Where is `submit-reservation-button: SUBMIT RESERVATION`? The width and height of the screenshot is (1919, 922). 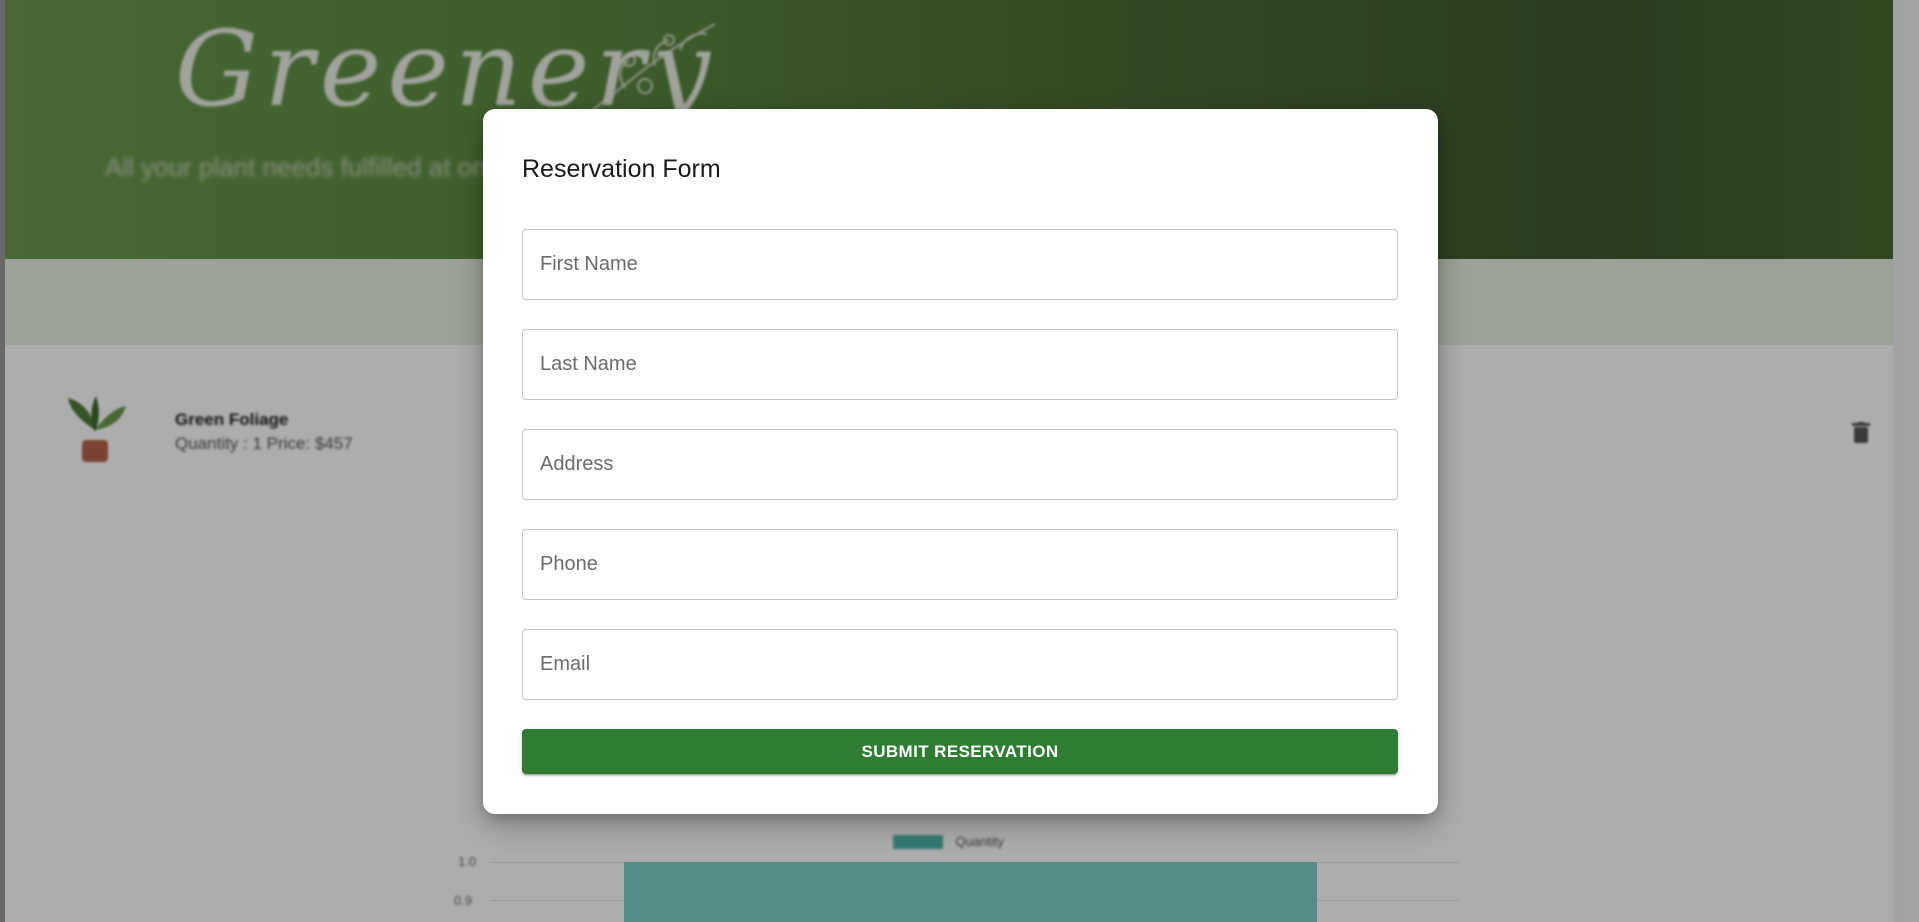
submit-reservation-button: SUBMIT RESERVATION is located at coordinates (960, 751).